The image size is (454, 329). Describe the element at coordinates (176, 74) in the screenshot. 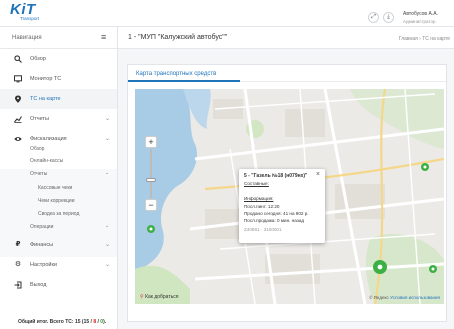

I see `panel-title: Карта транспортных средств` at that location.